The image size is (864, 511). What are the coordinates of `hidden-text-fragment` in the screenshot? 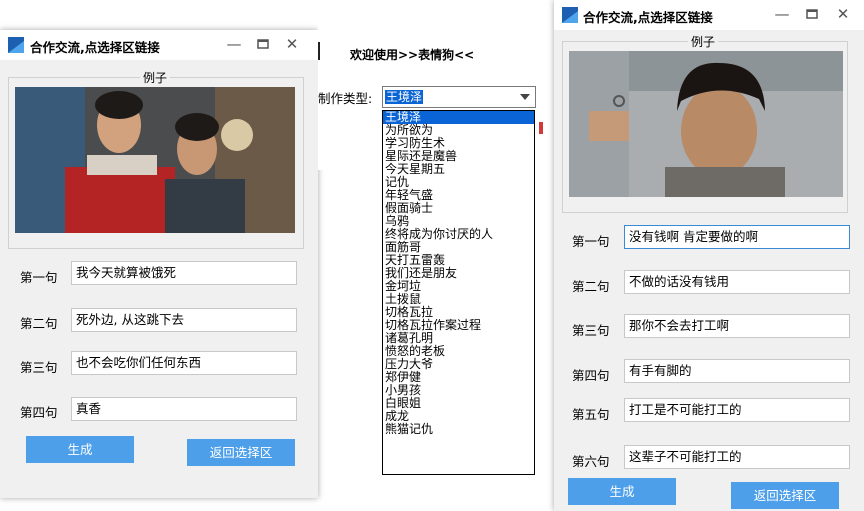 It's located at (541, 128).